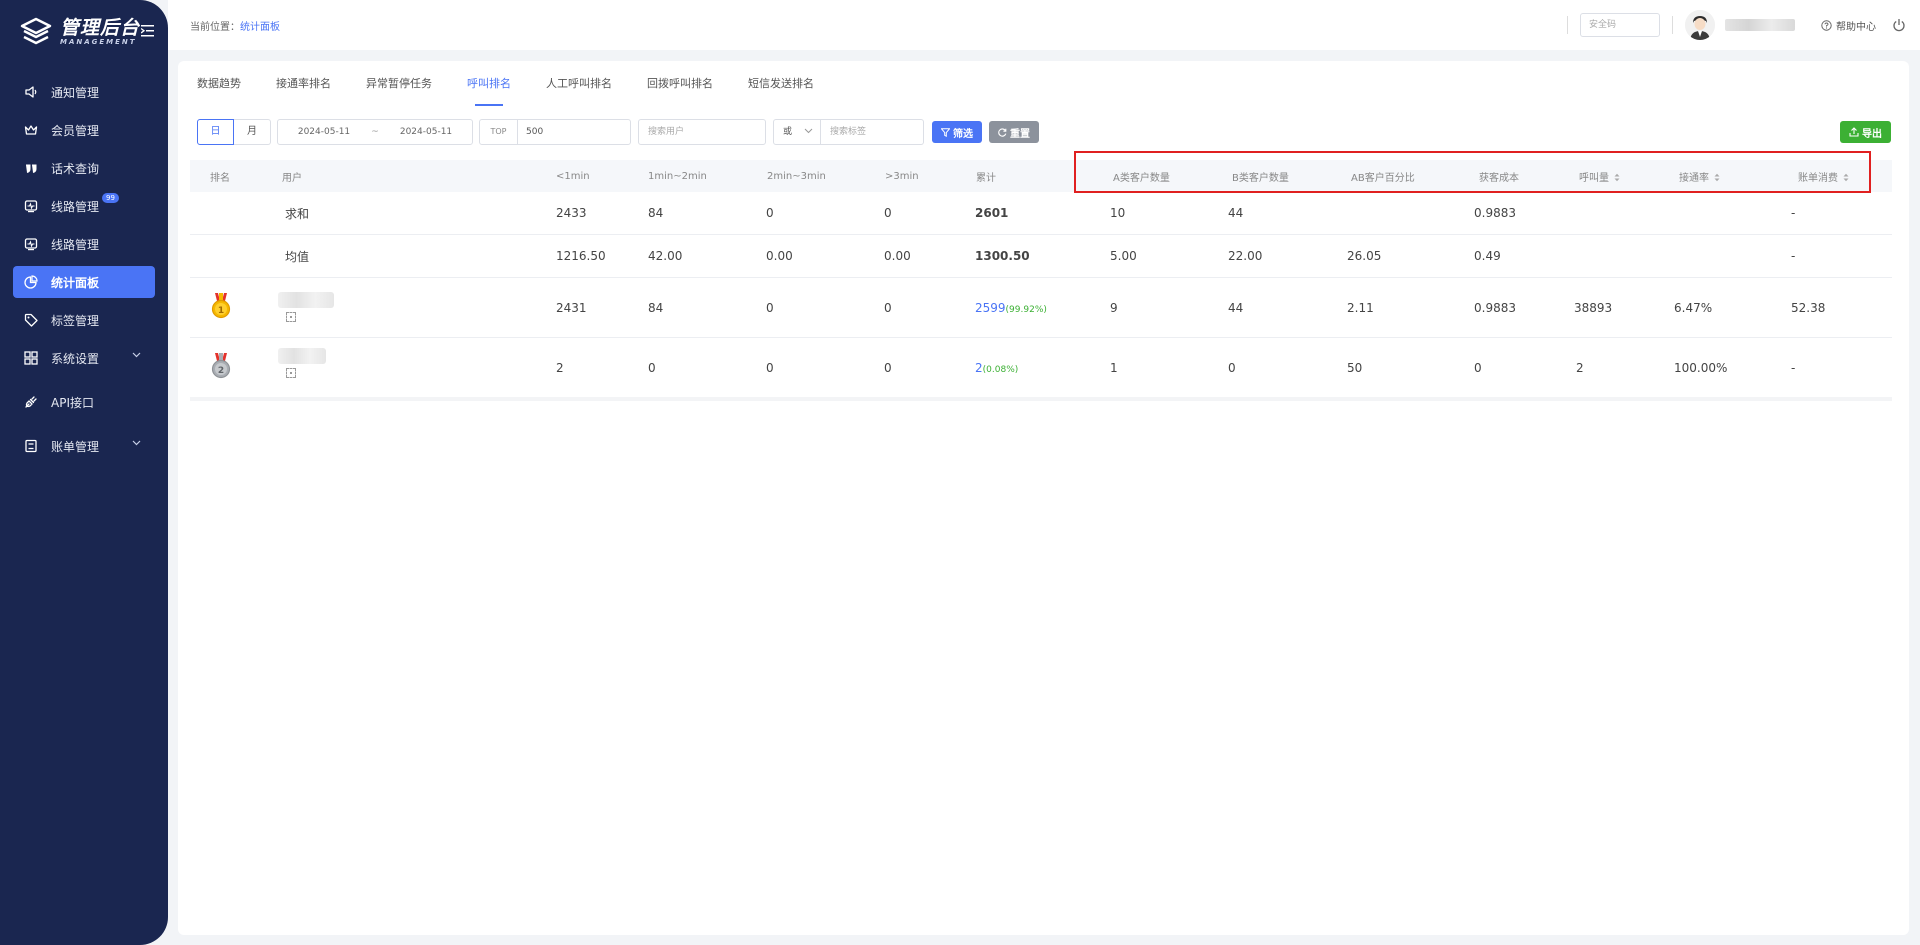 This screenshot has height=945, width=1920. What do you see at coordinates (979, 367) in the screenshot?
I see `row-total-value: 2` at bounding box center [979, 367].